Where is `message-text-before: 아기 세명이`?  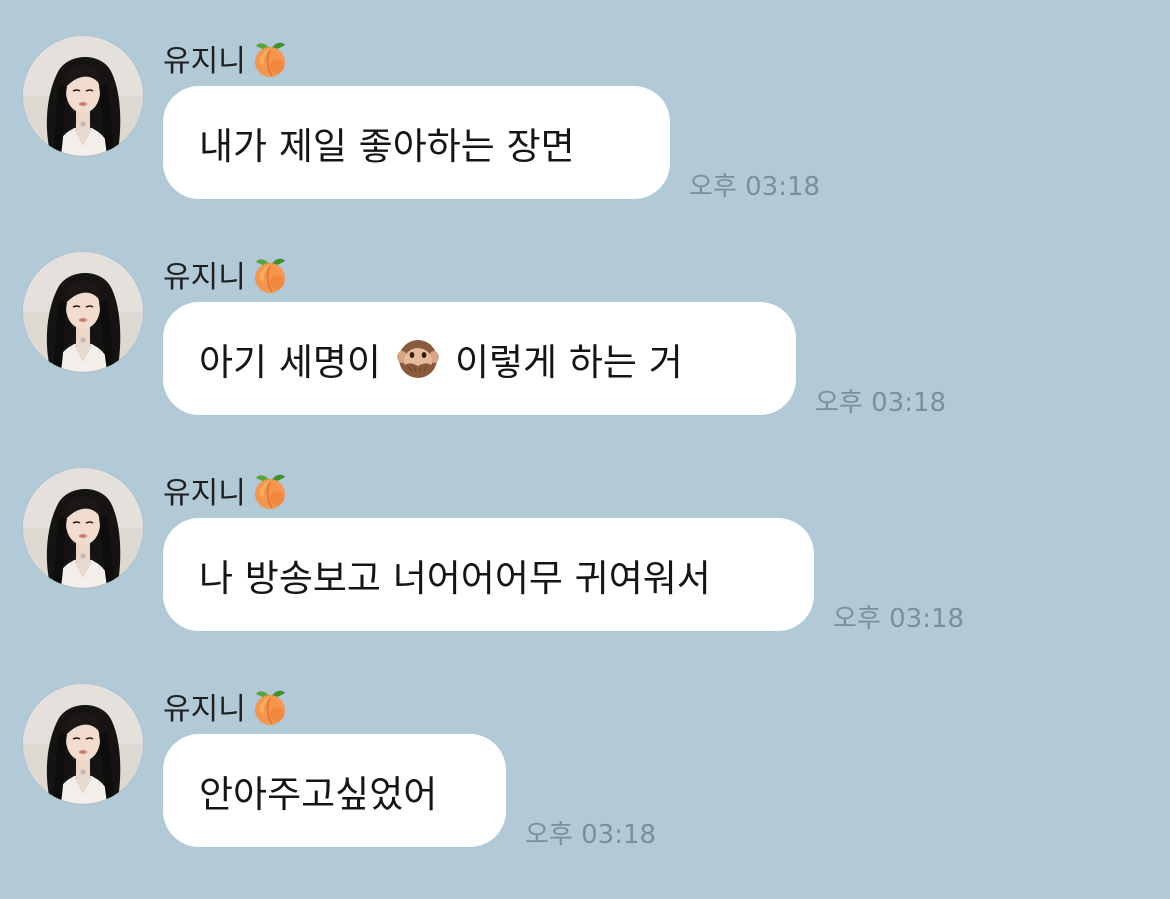
message-text-before: 아기 세명이 is located at coordinates (290, 362).